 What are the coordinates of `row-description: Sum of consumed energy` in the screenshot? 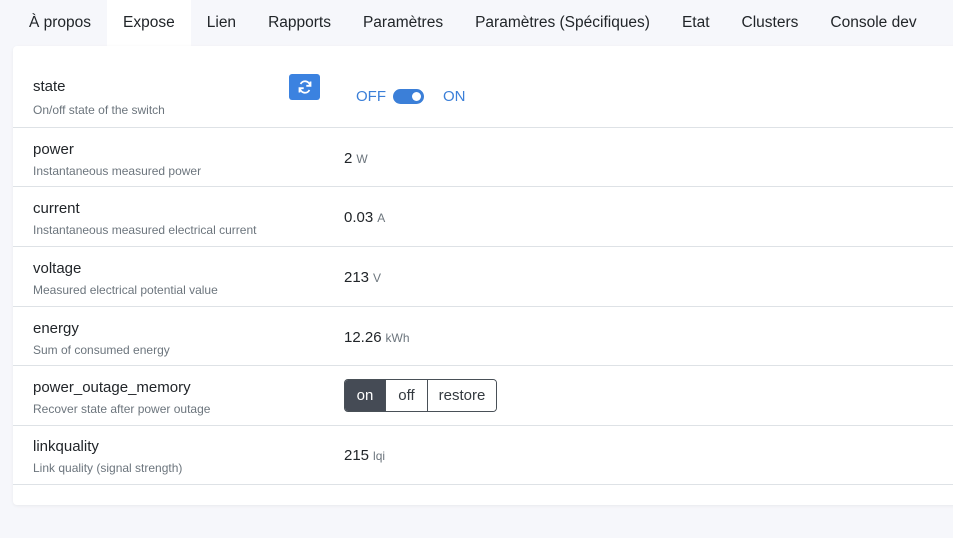 It's located at (101, 350).